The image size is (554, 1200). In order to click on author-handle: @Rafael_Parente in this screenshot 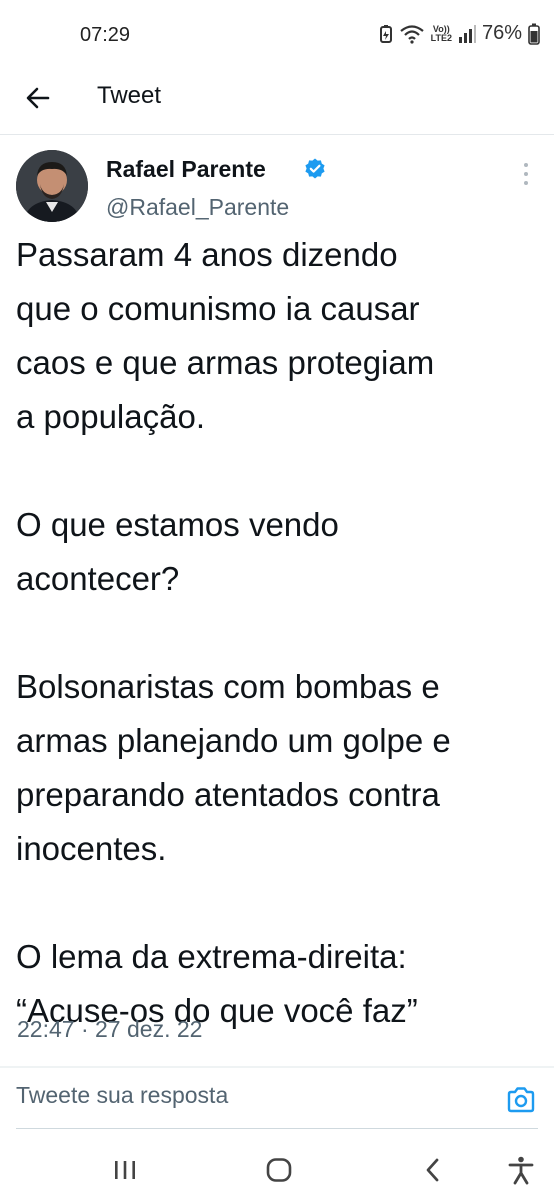, I will do `click(197, 207)`.